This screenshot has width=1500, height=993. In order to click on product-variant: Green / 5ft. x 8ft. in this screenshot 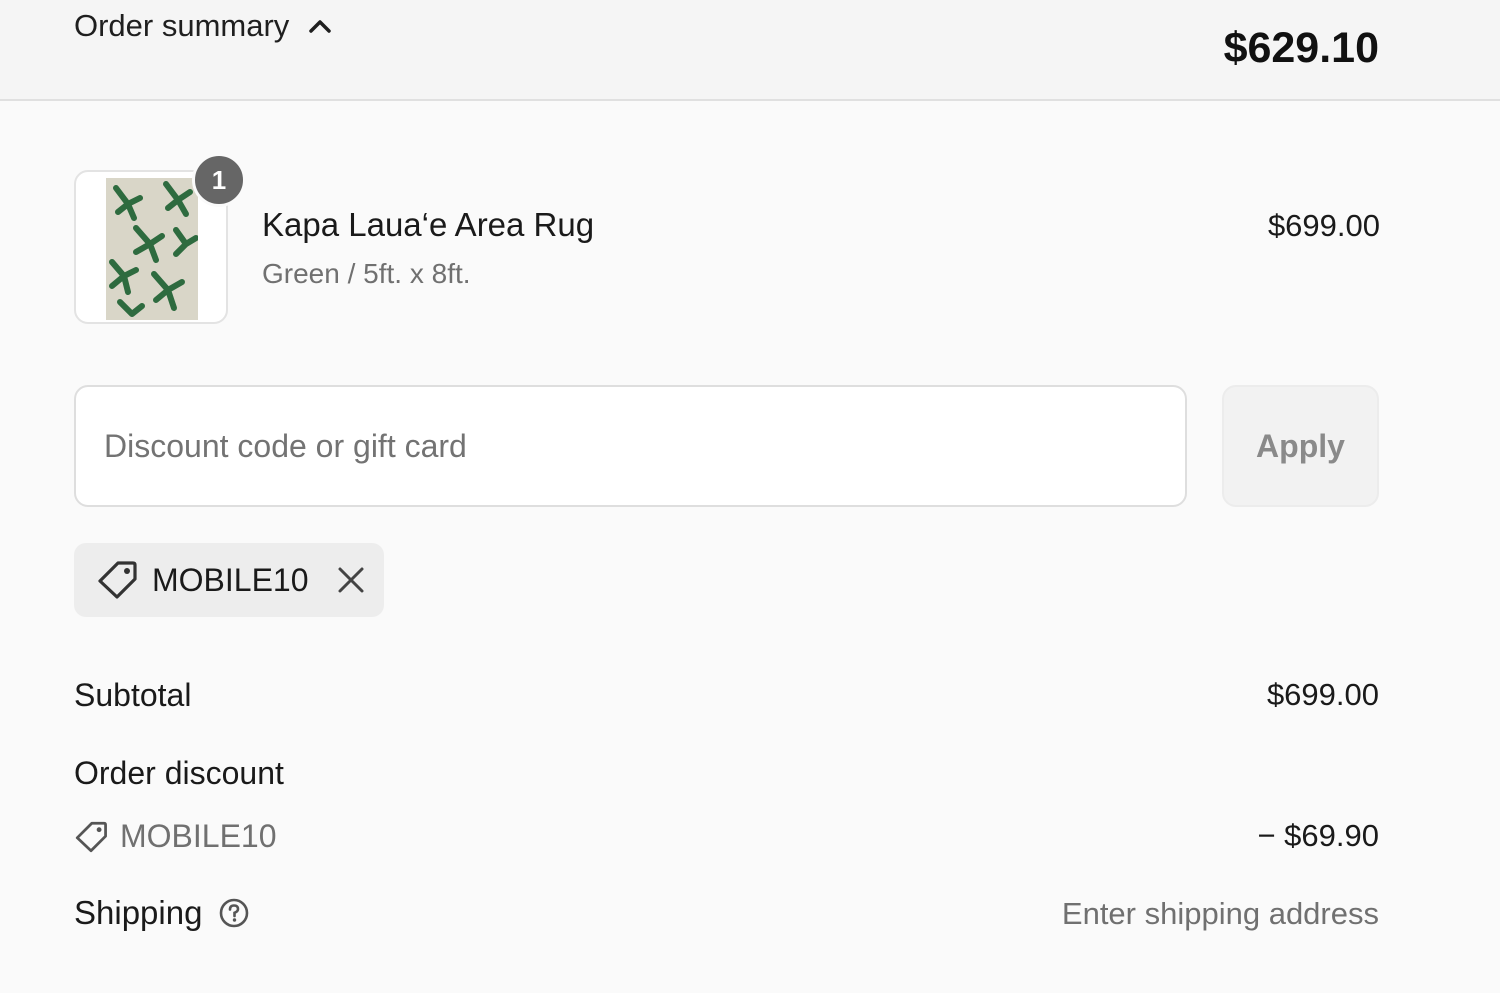, I will do `click(366, 273)`.